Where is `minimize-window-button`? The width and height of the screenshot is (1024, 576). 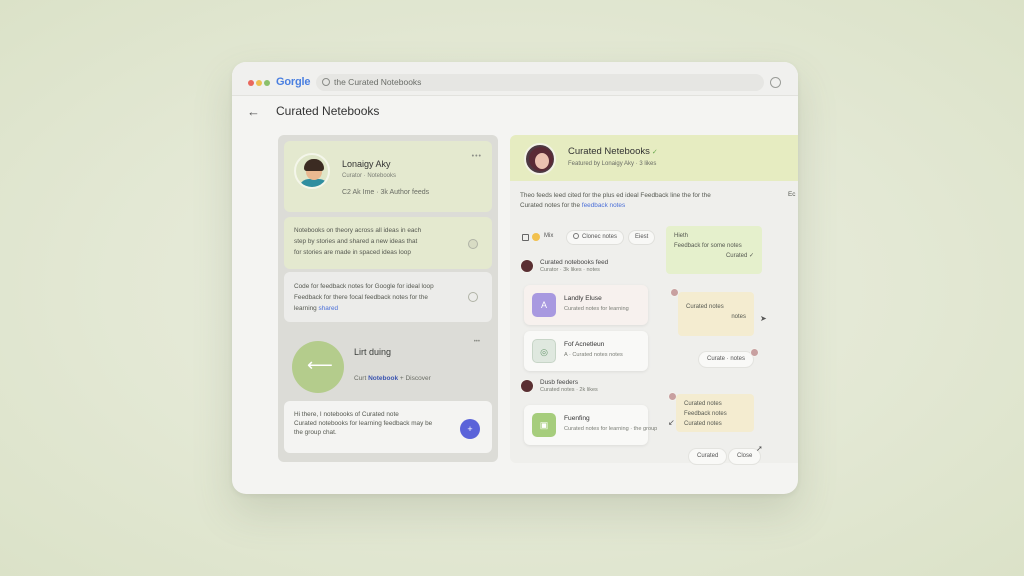 minimize-window-button is located at coordinates (259, 83).